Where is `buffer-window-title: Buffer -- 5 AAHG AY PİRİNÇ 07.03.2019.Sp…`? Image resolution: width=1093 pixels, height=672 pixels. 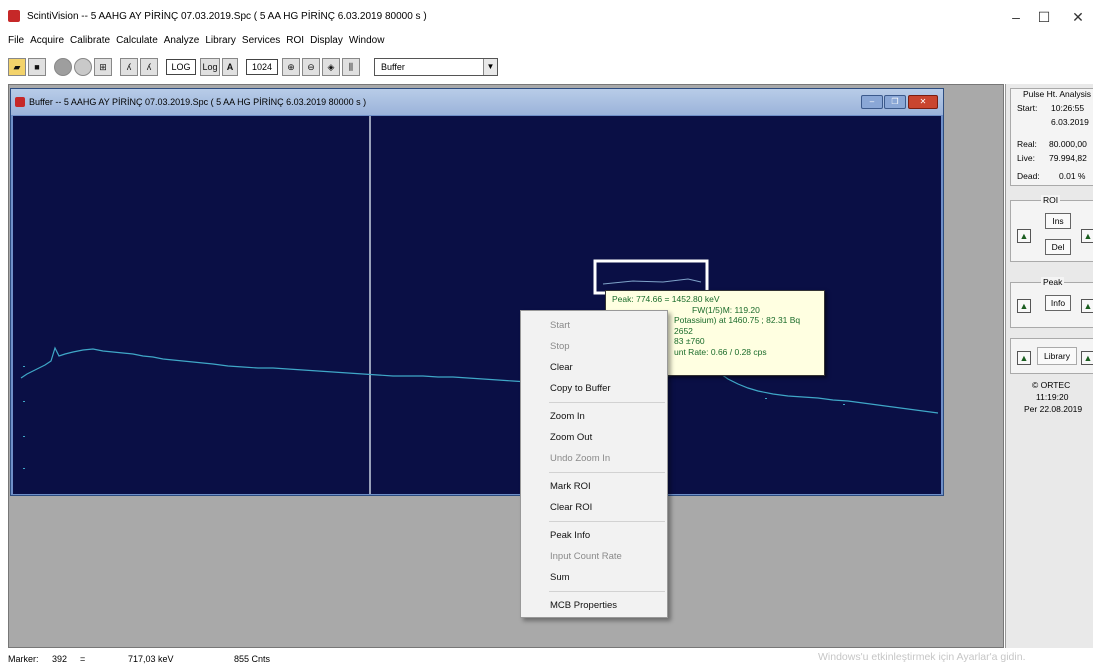 buffer-window-title: Buffer -- 5 AAHG AY PİRİNÇ 07.03.2019.Sp… is located at coordinates (198, 102).